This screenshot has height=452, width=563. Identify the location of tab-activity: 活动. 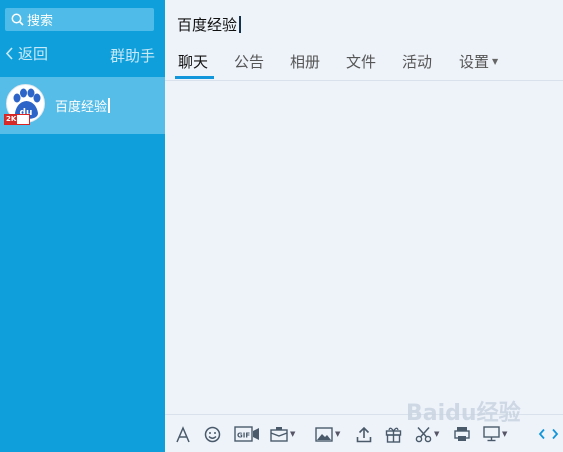
(417, 61).